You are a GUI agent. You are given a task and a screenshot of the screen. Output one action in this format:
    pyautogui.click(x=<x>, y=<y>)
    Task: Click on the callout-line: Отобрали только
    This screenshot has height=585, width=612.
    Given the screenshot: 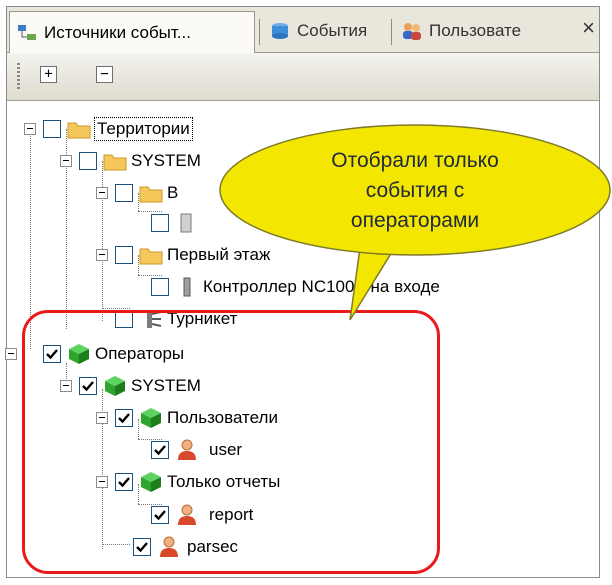 What is the action you would take?
    pyautogui.click(x=415, y=160)
    